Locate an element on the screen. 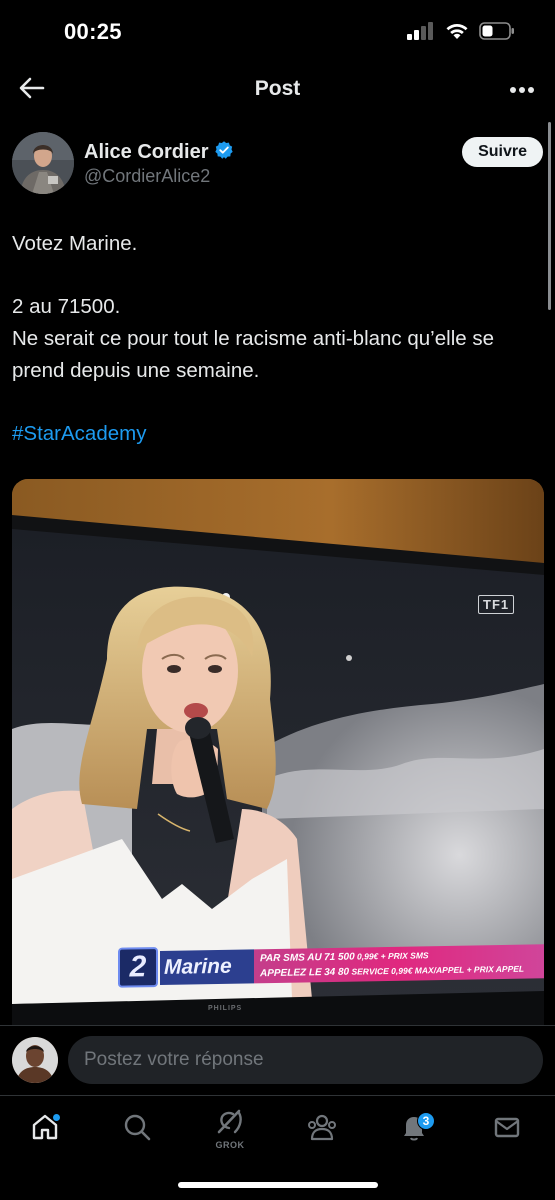  home-indicator is located at coordinates (278, 1185).